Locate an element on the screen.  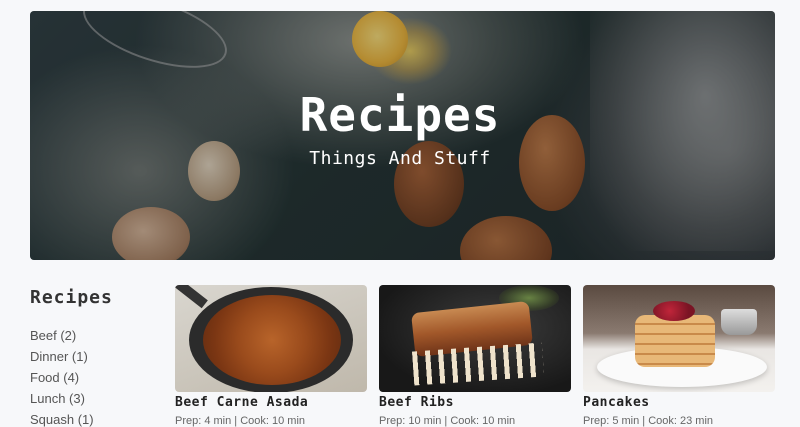
recipe-title: Beef Ribs is located at coordinates (475, 403).